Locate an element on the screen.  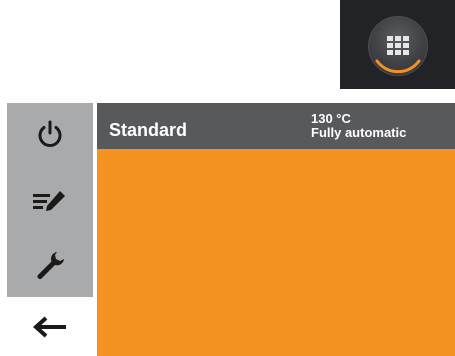
arrow-left-icon is located at coordinates (49, 326).